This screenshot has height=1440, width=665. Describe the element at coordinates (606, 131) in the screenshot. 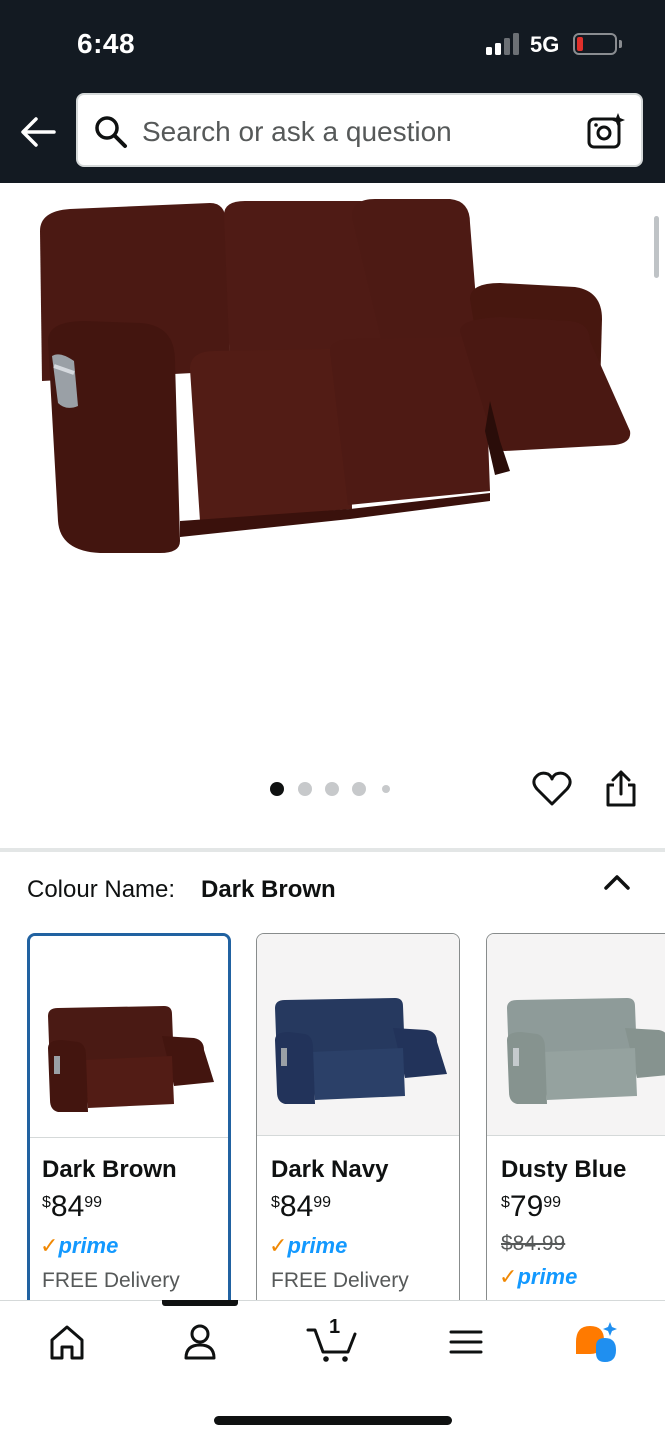

I see `camera-search-icon` at that location.